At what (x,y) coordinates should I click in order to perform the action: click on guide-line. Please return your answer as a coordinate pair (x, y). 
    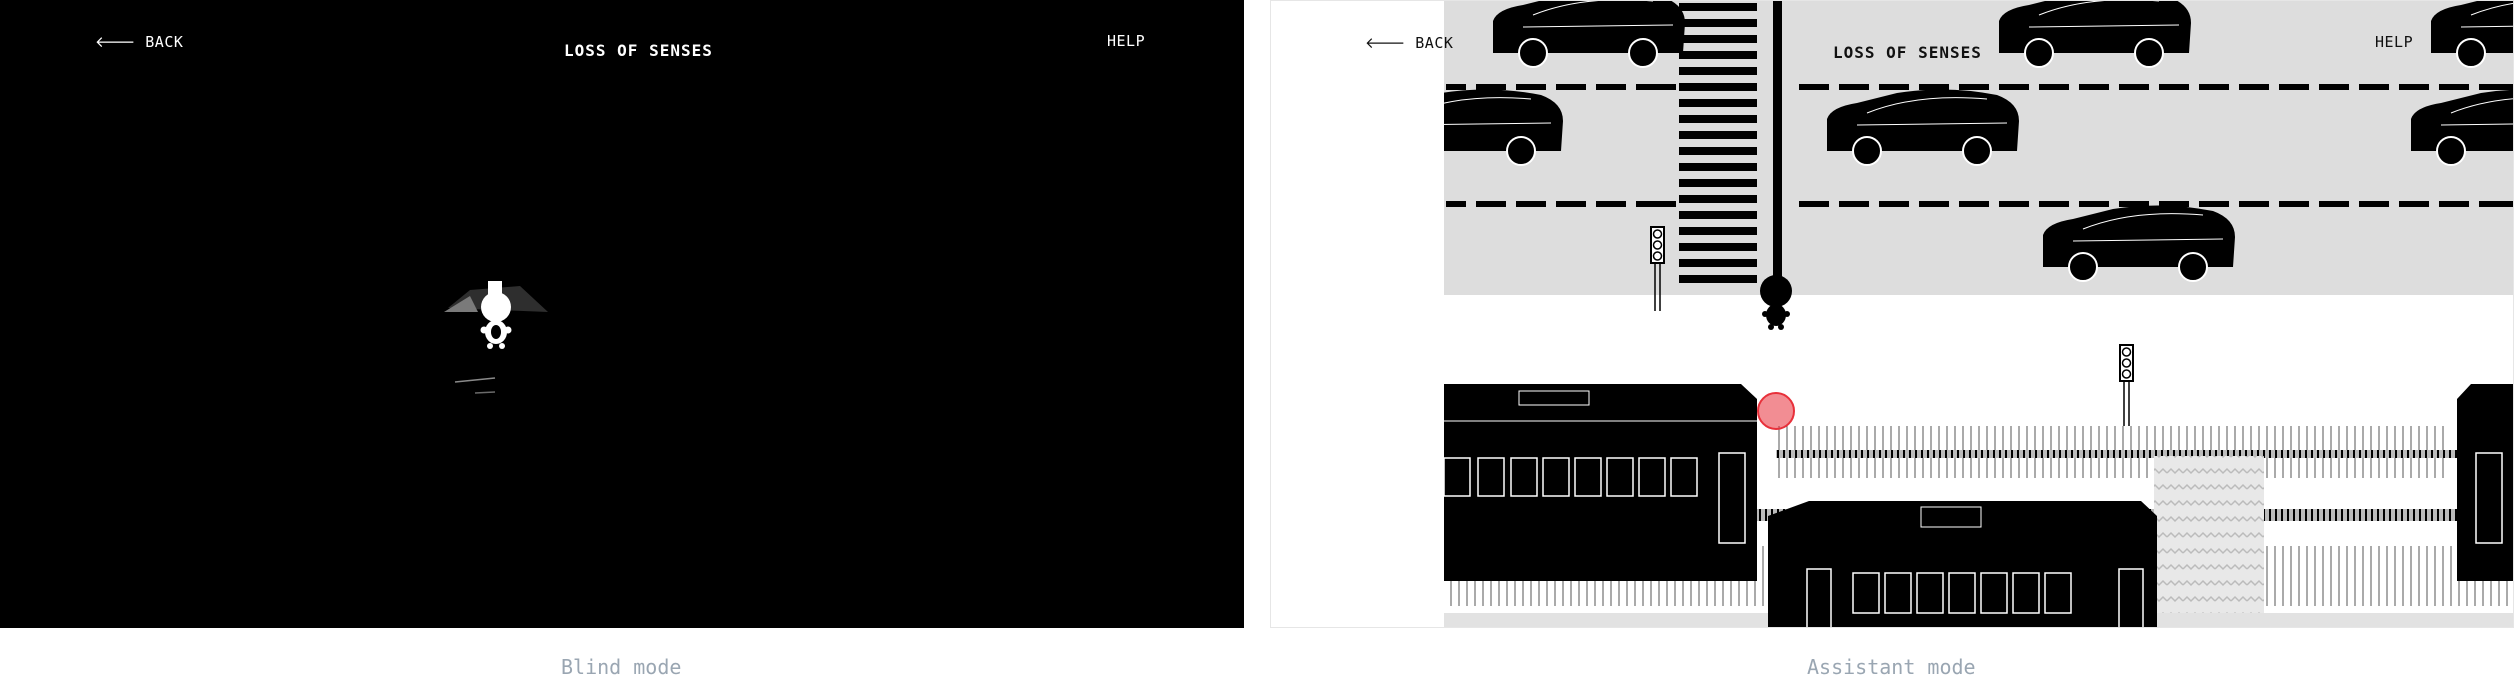
    Looking at the image, I should click on (1777, 140).